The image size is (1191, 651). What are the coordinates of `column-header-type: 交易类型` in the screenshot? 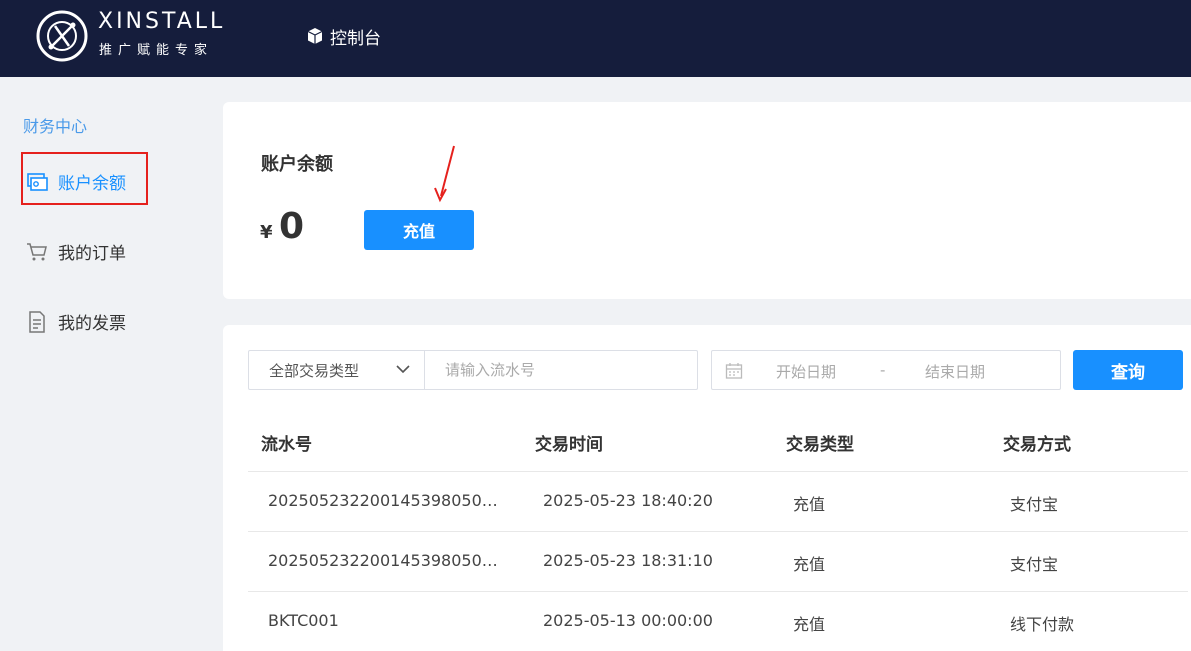 It's located at (820, 445).